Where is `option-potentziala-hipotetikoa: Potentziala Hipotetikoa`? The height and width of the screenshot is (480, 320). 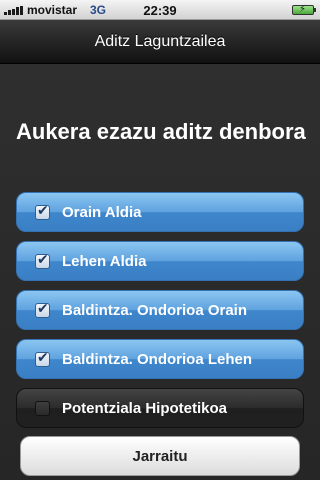
option-potentziala-hipotetikoa: Potentziala Hipotetikoa is located at coordinates (160, 408).